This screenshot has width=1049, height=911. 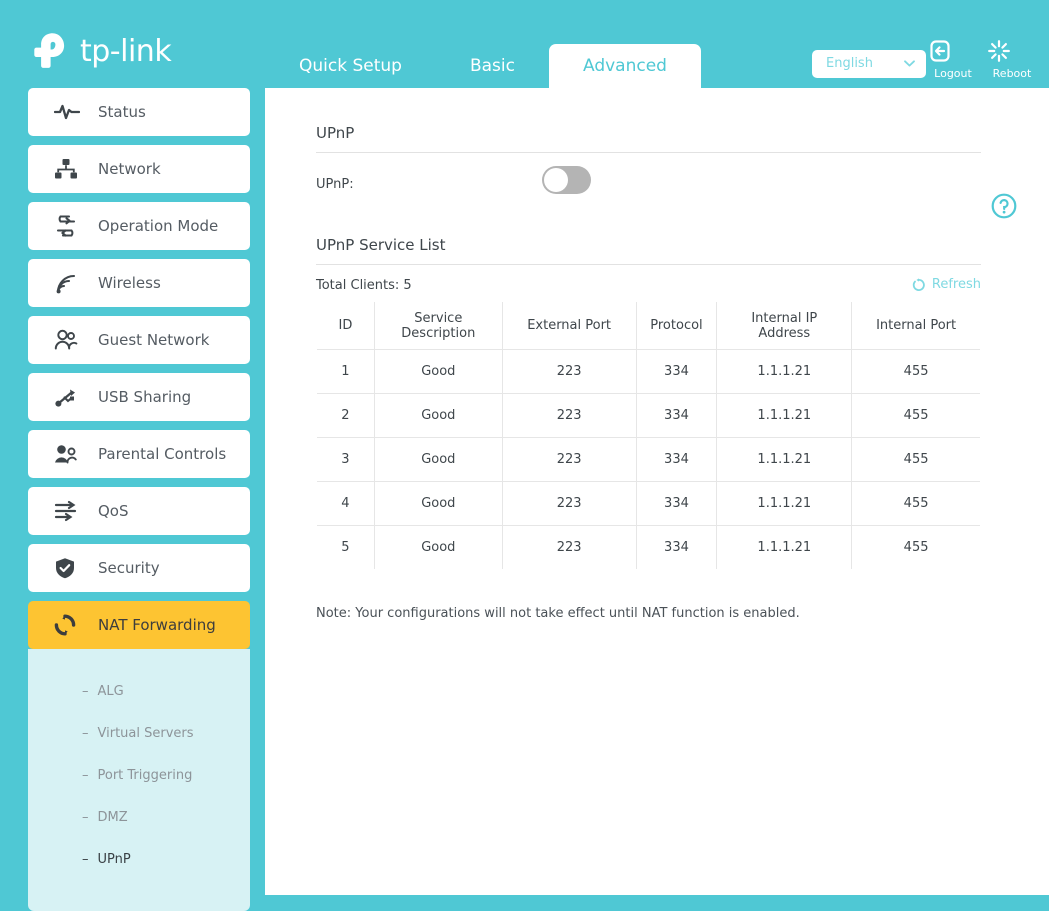 I want to click on sidebar-item-network: Network, so click(x=139, y=169).